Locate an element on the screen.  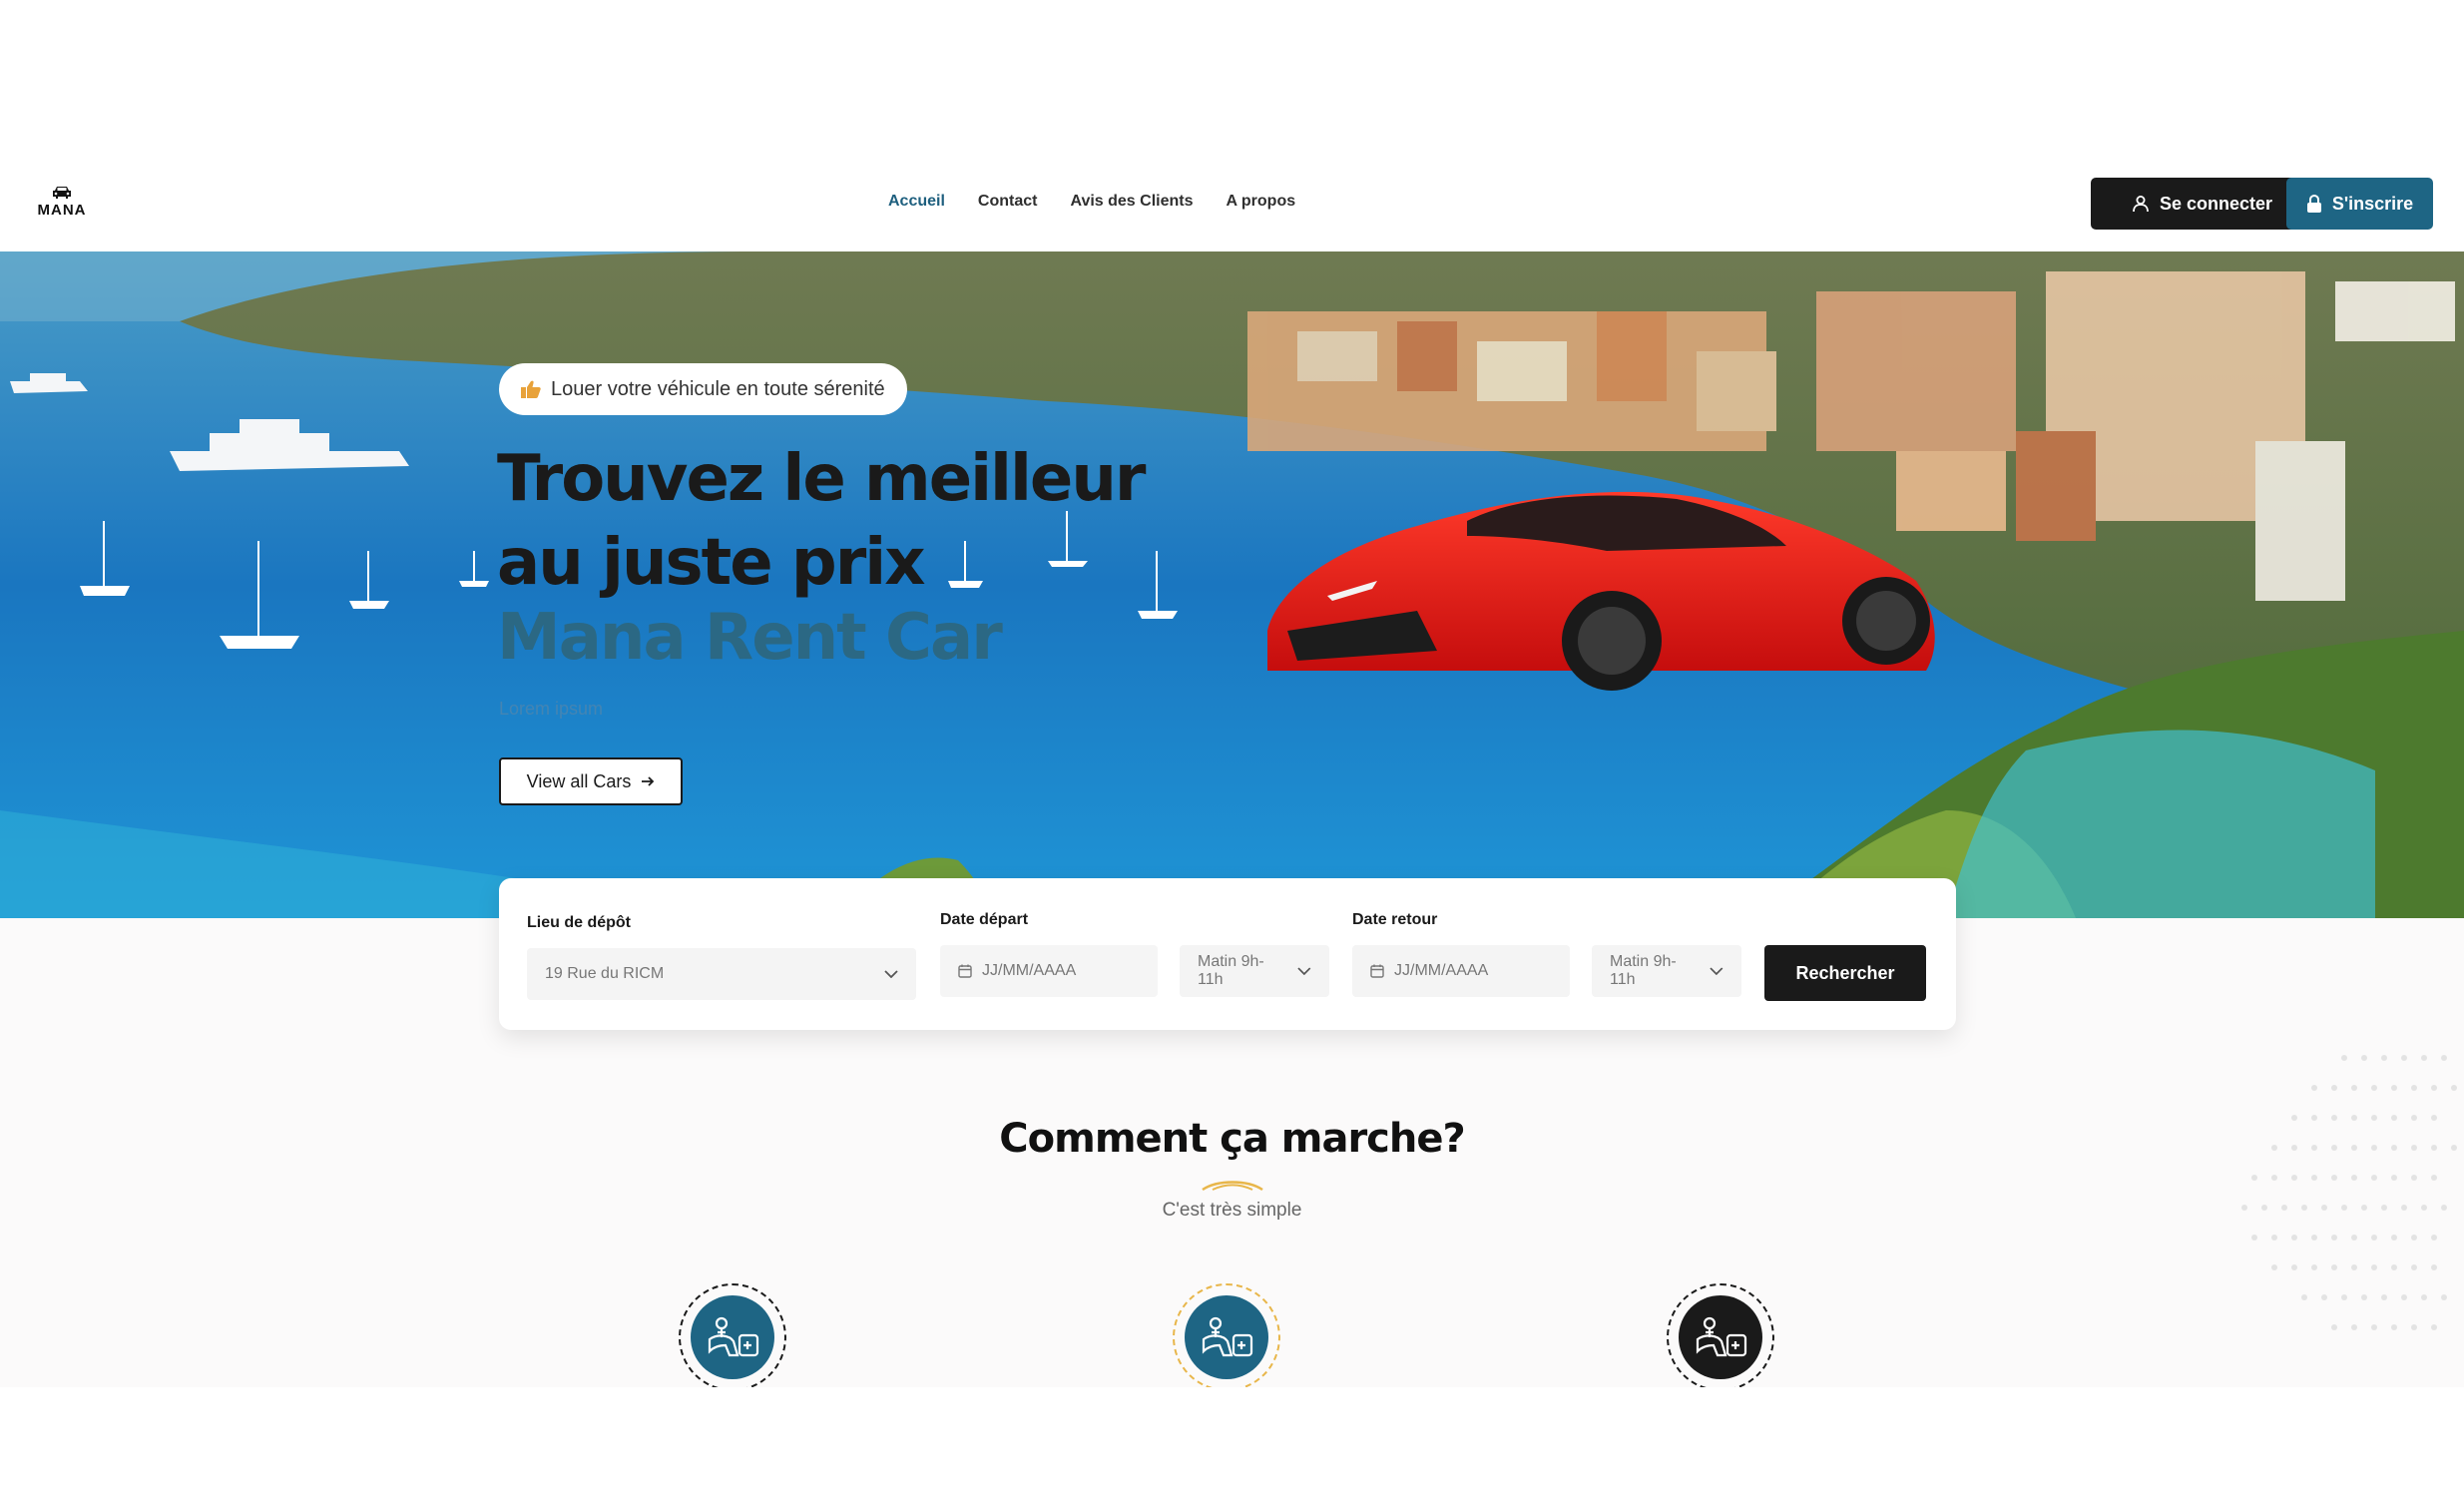
depart-date-placeholder: JJ/MM/AAAA is located at coordinates (1029, 970).